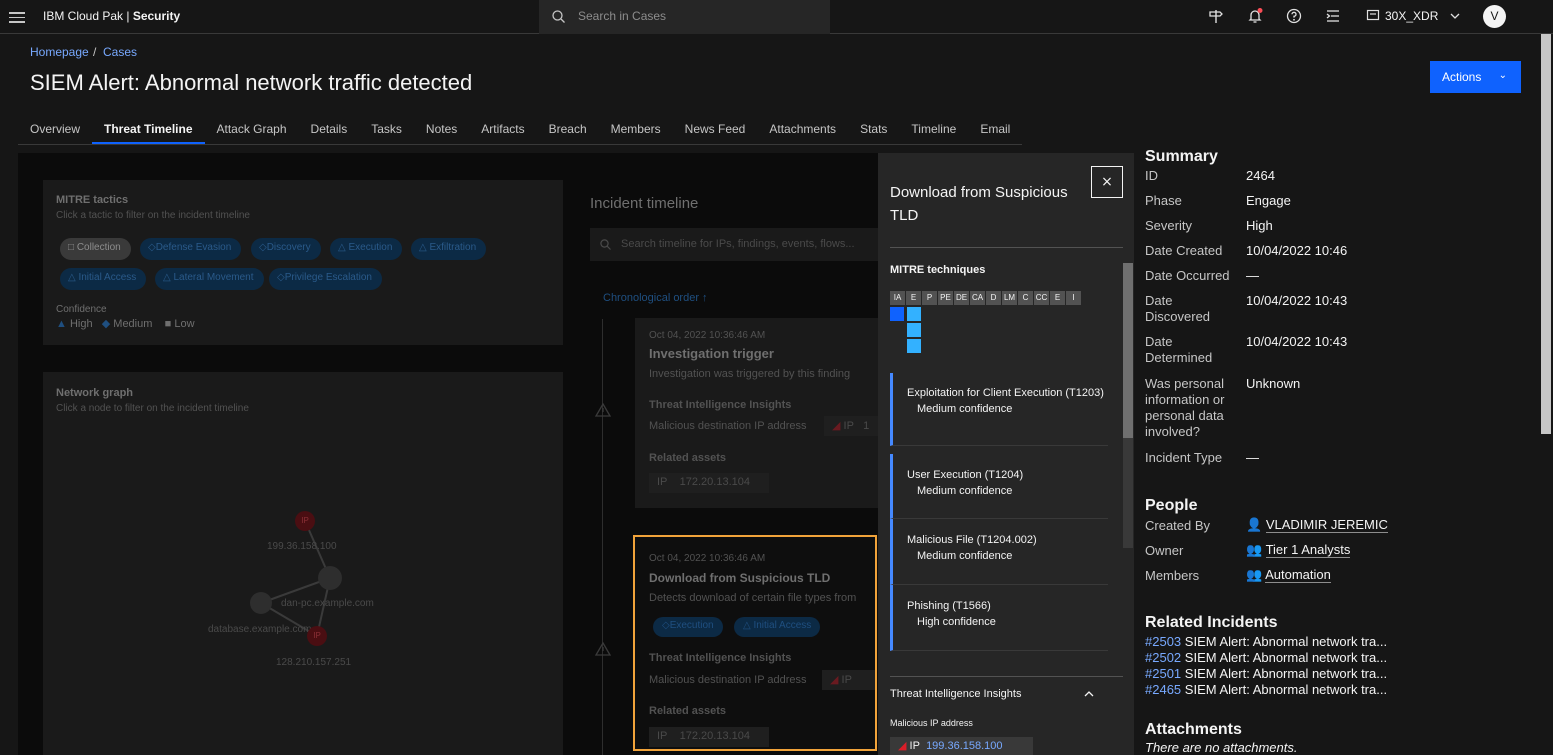 This screenshot has width=1553, height=755. Describe the element at coordinates (961, 746) in the screenshot. I see `malicious-ip-tag: ◢ IP 199.36.158.100` at that location.